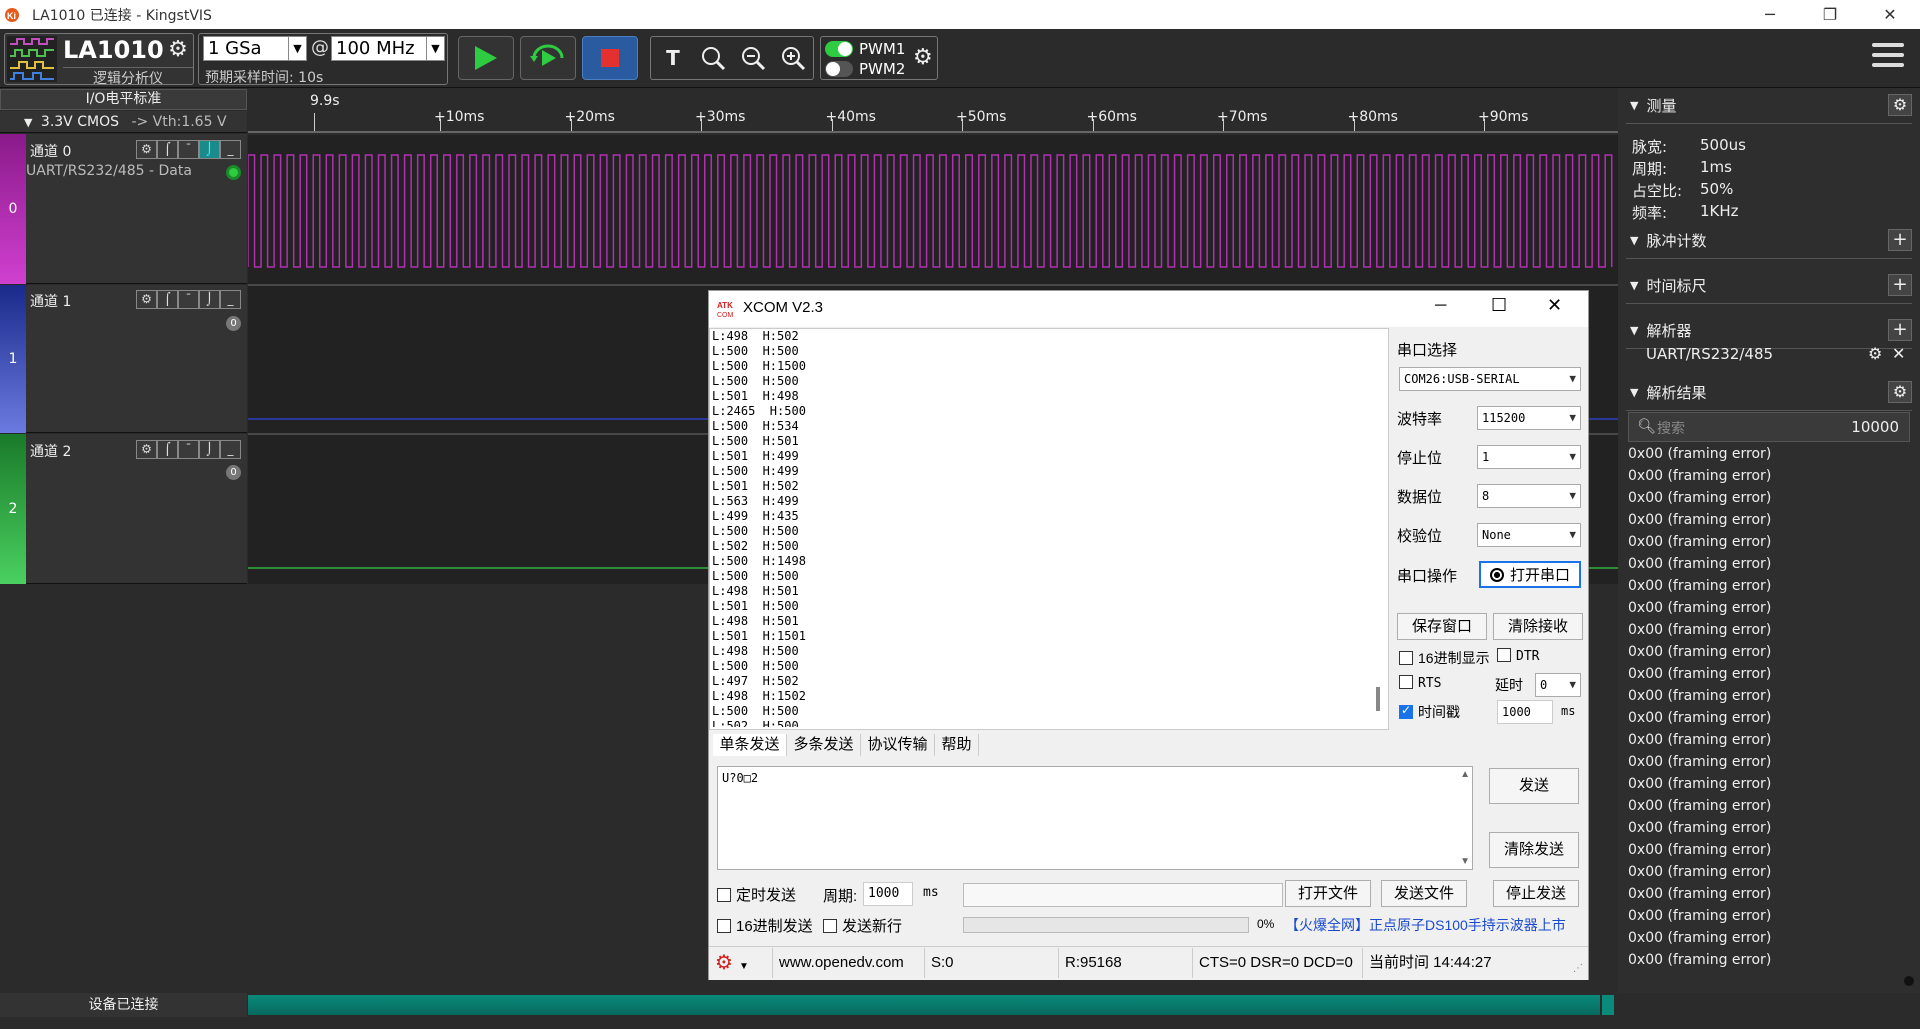 This screenshot has height=1029, width=1920. I want to click on add-pulse-count-button: +, so click(1900, 240).